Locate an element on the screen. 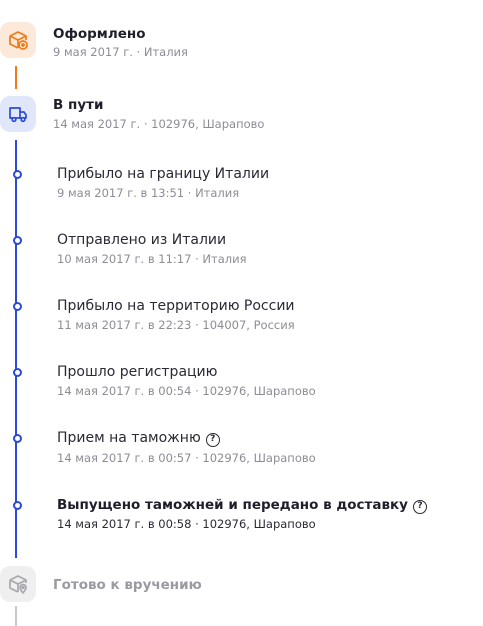 The image size is (483, 626). timeline-connector-done is located at coordinates (16, 77).